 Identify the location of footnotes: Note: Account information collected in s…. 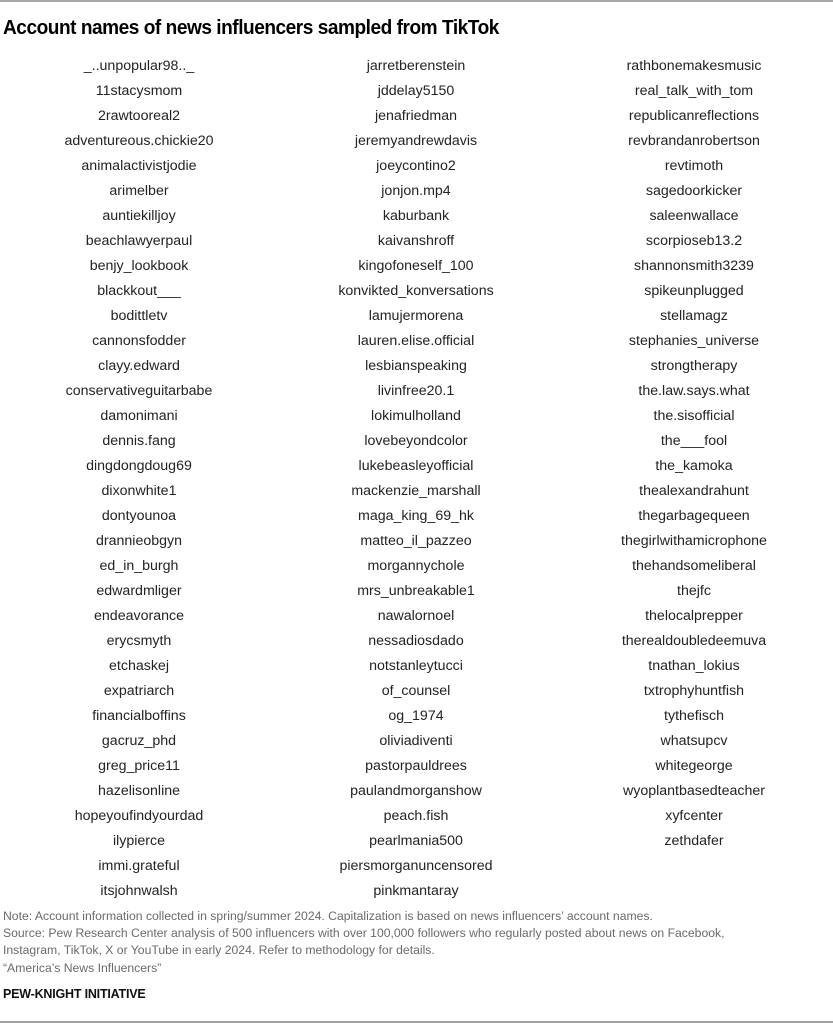
(417, 942).